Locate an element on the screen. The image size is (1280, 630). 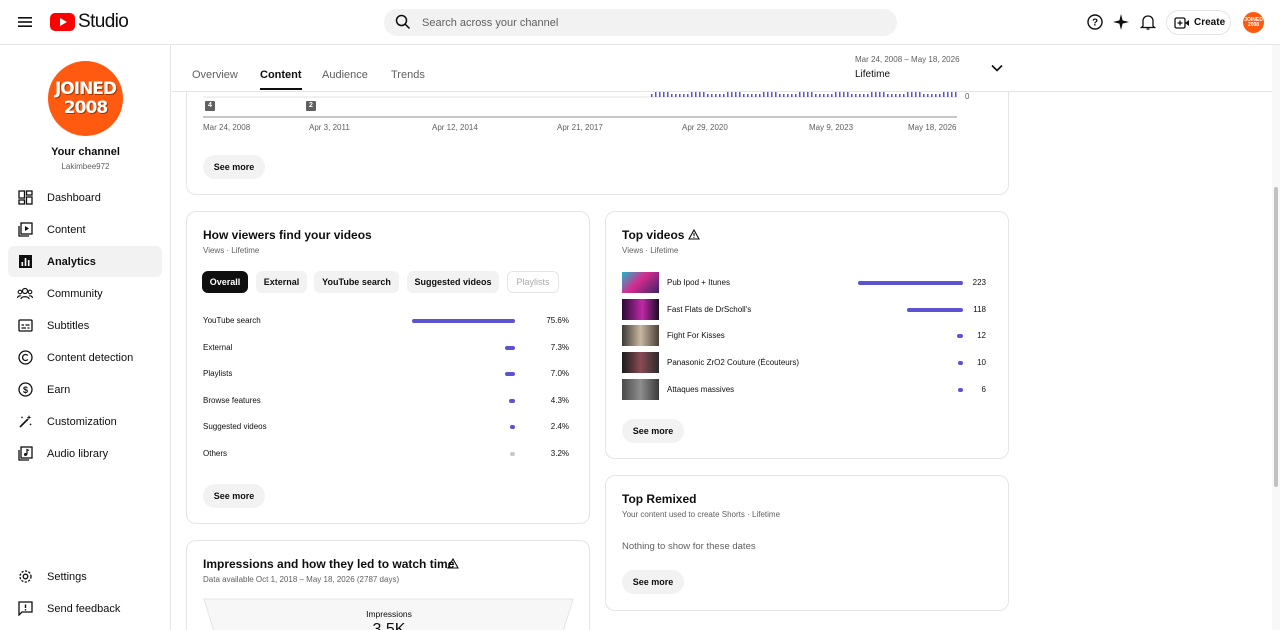
dashboard-icon is located at coordinates (25, 197).